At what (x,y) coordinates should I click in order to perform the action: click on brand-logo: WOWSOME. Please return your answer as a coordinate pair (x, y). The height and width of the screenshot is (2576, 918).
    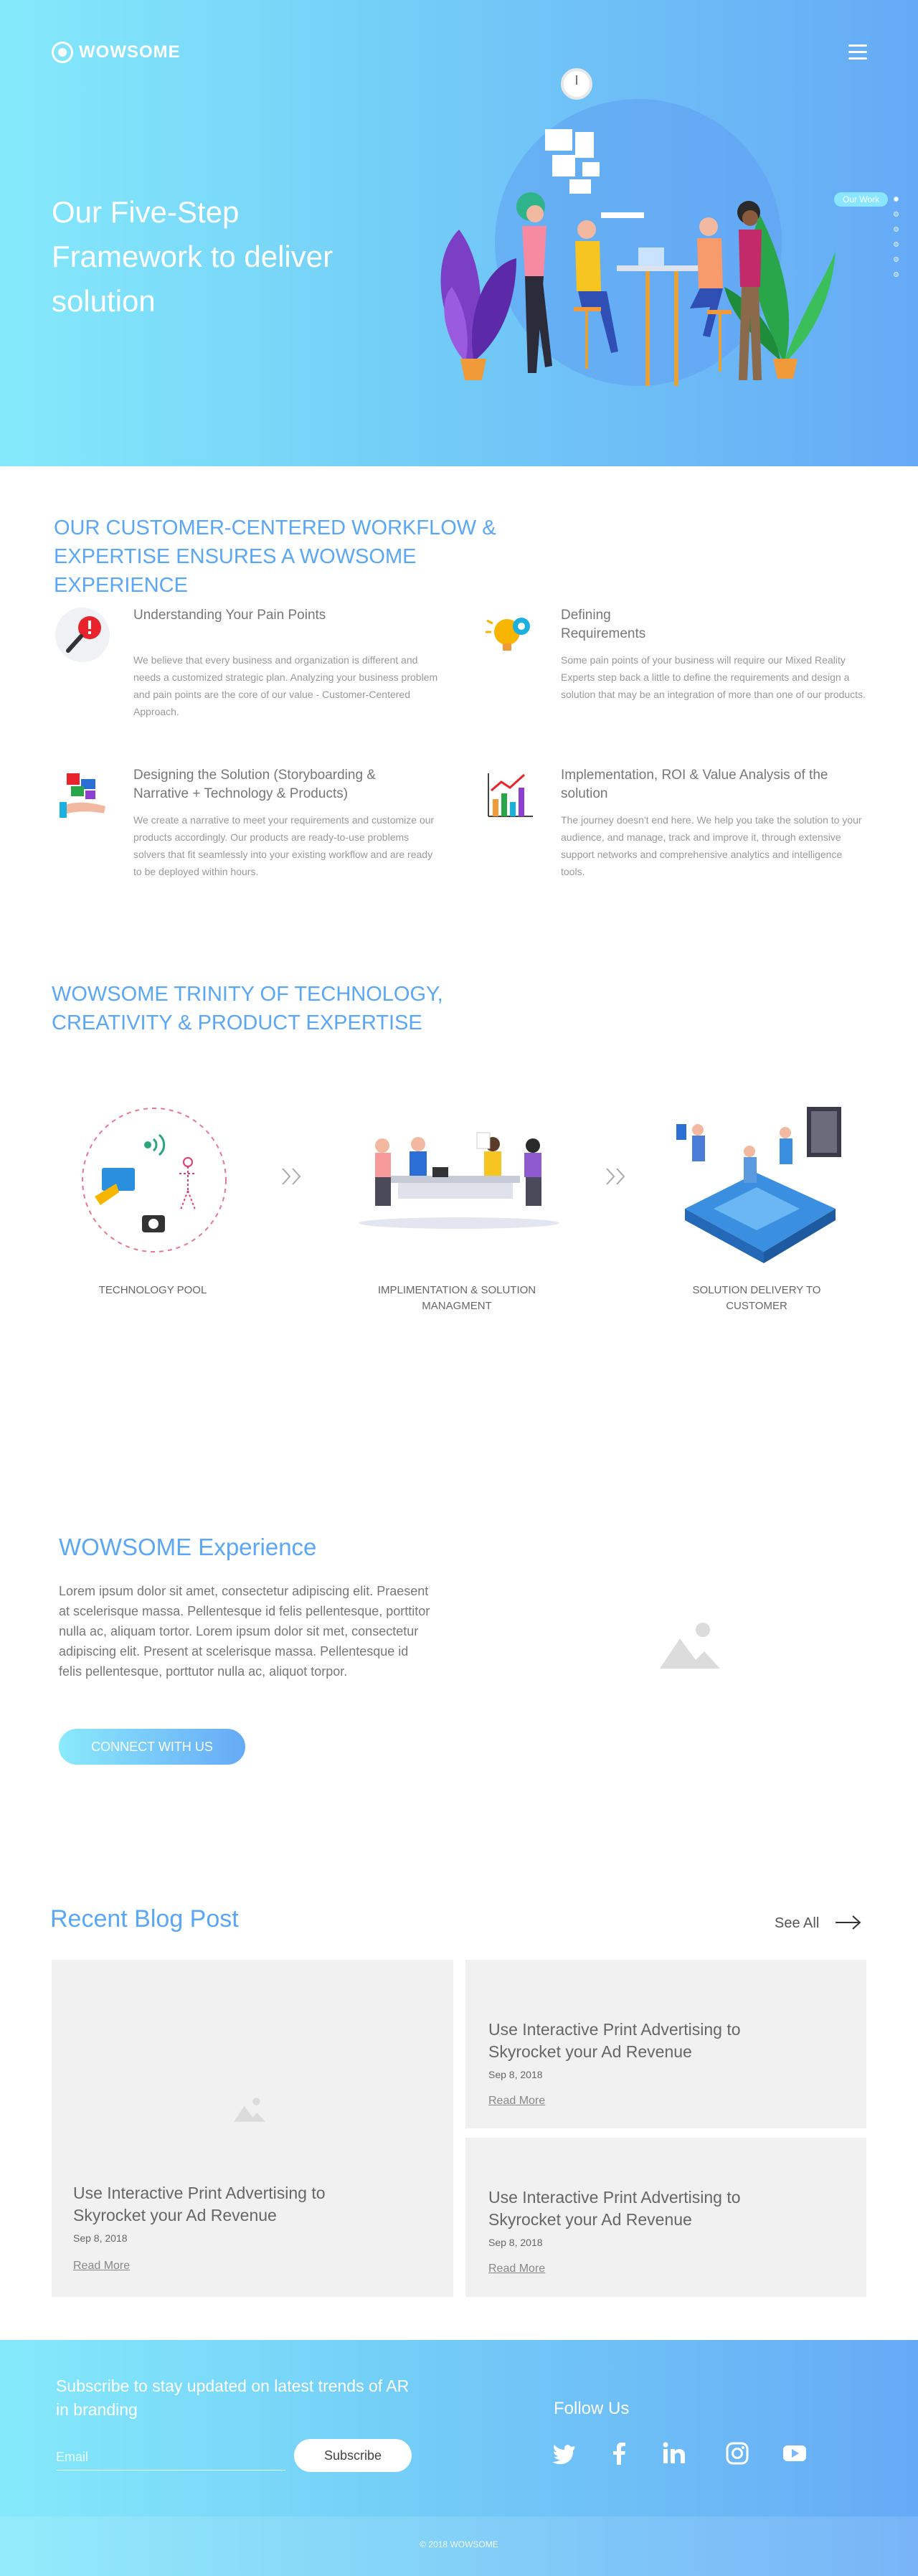
    Looking at the image, I should click on (116, 52).